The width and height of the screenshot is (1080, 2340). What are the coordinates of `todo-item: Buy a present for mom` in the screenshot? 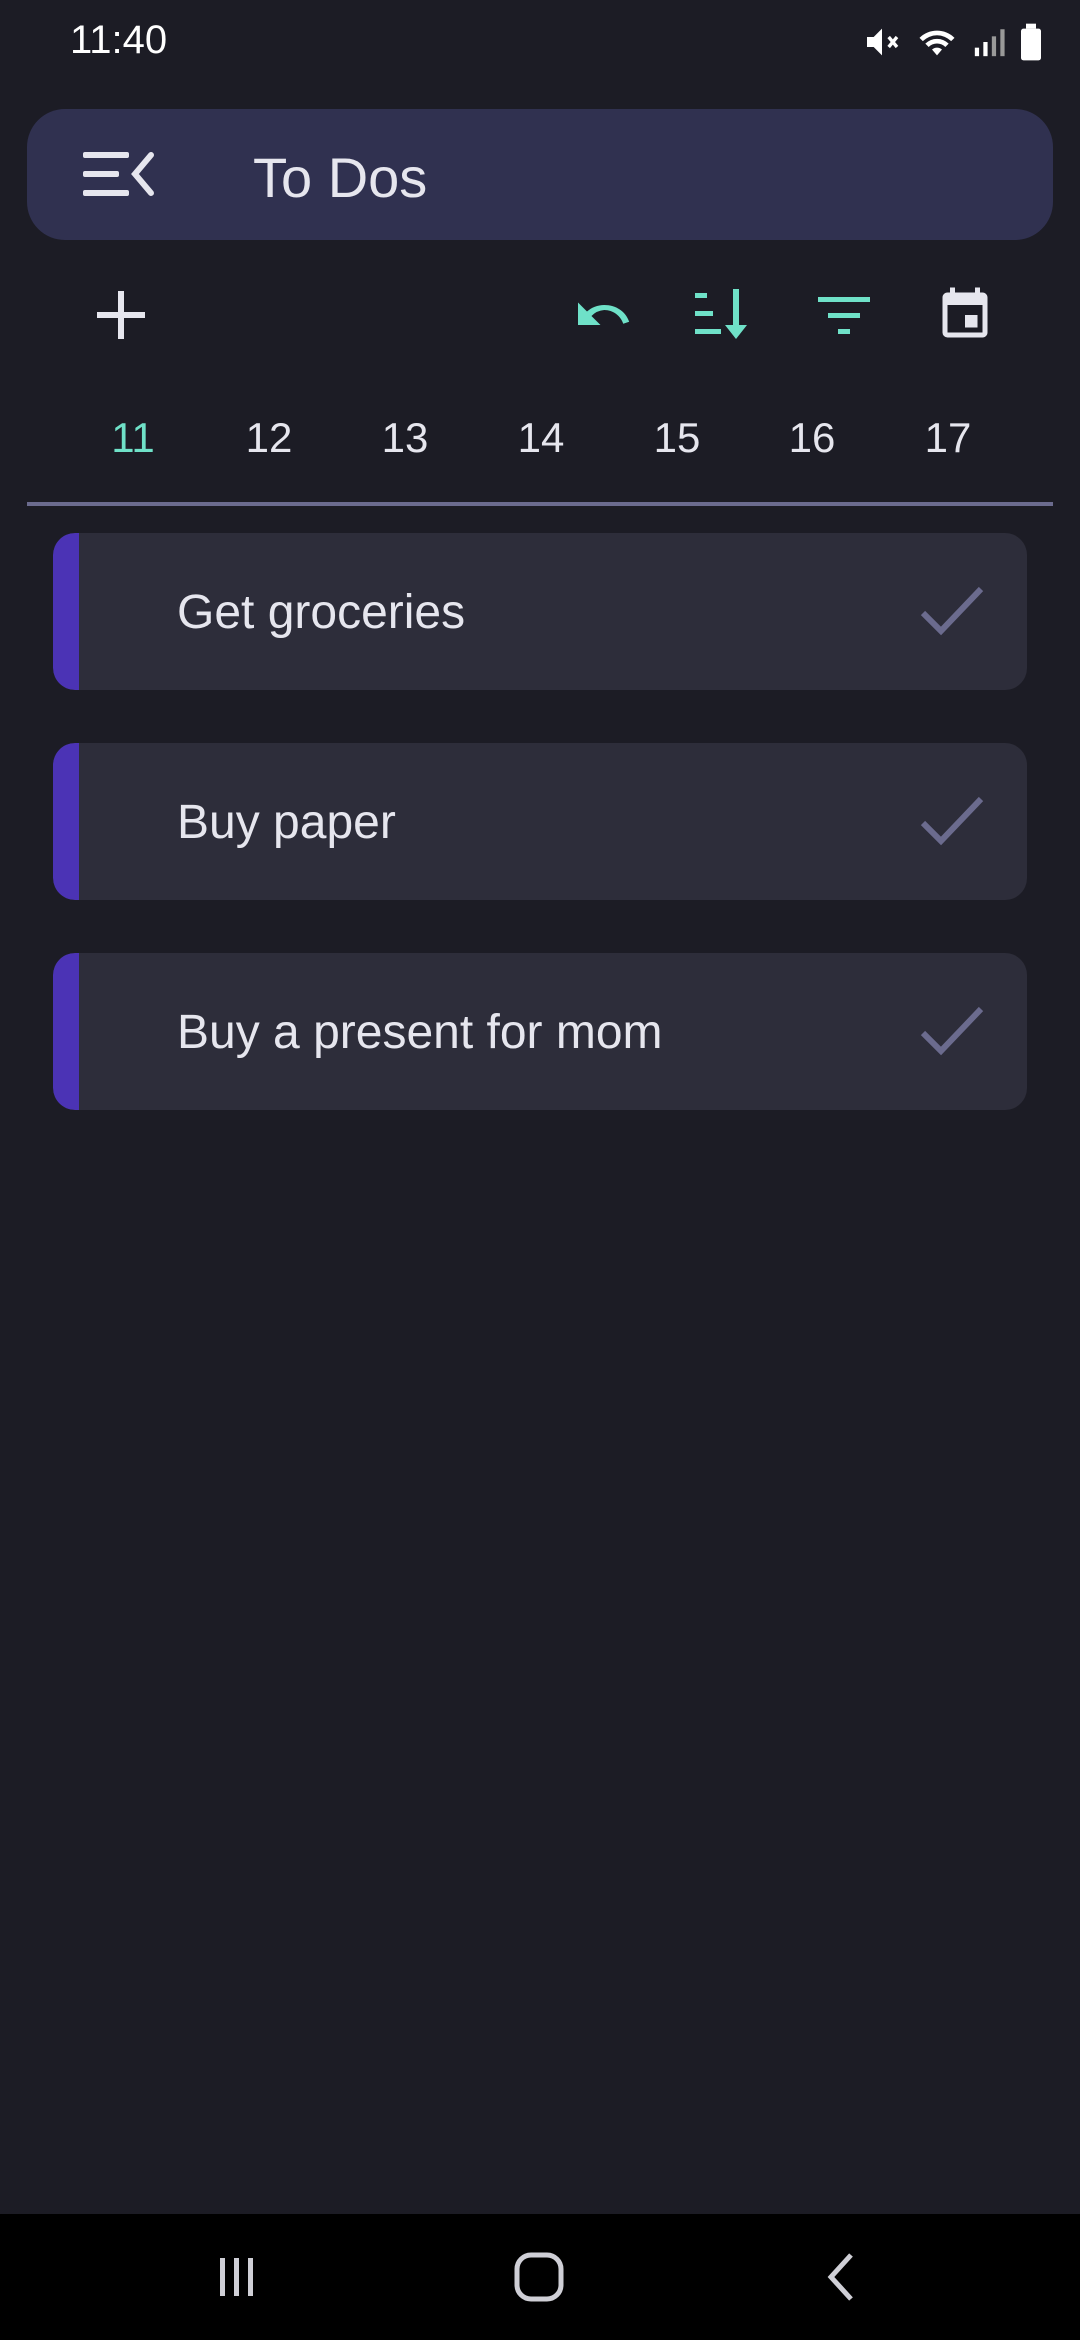 It's located at (540, 1031).